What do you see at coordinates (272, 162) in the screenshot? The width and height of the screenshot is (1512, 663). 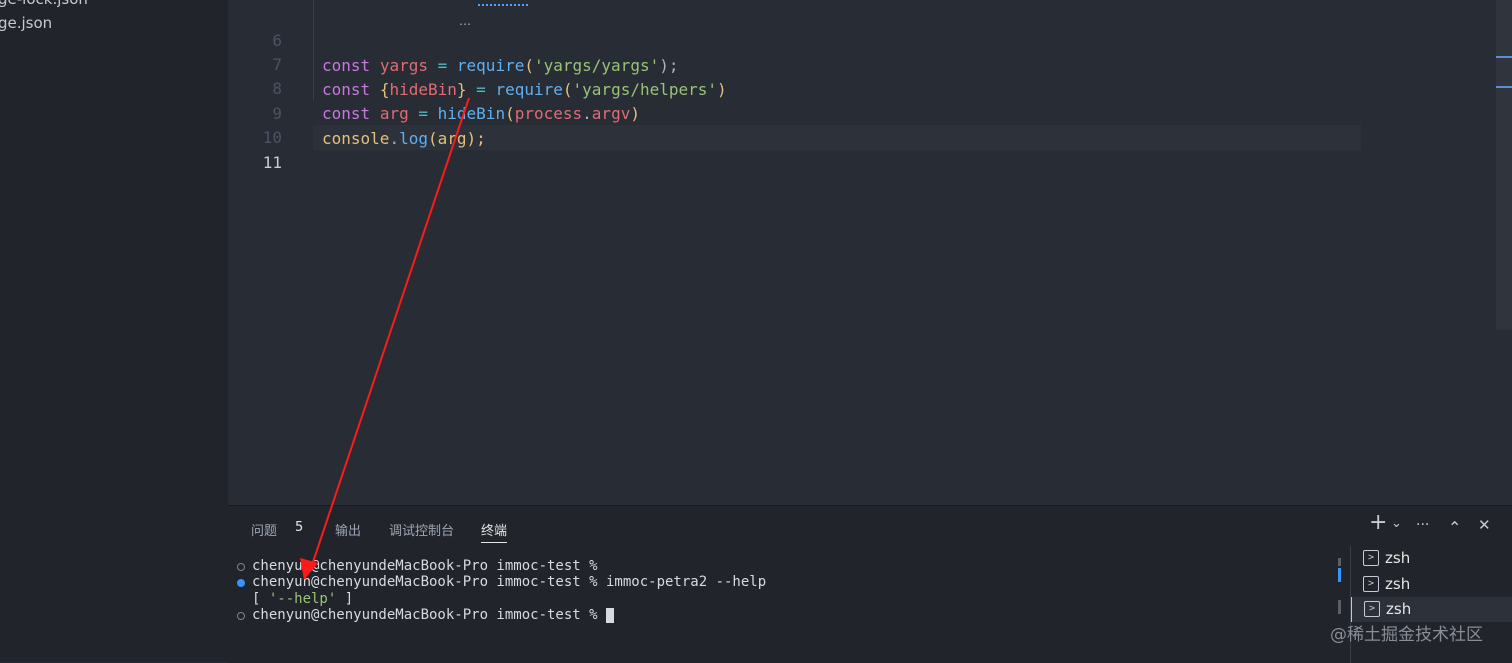 I see `line-number: 11` at bounding box center [272, 162].